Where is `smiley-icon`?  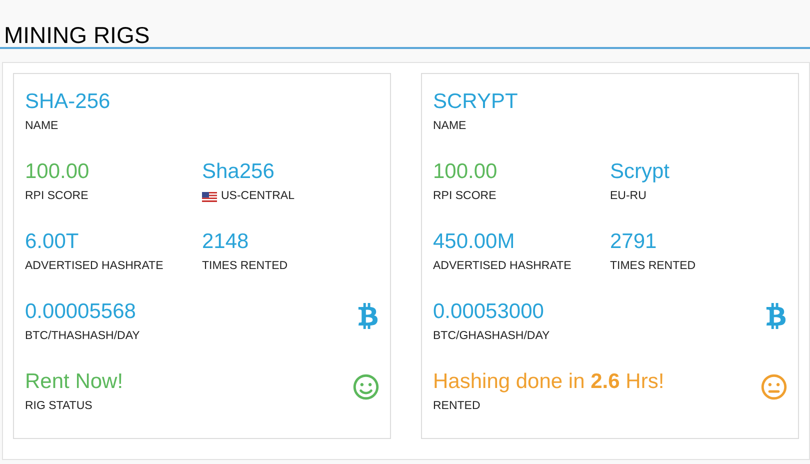 smiley-icon is located at coordinates (366, 387).